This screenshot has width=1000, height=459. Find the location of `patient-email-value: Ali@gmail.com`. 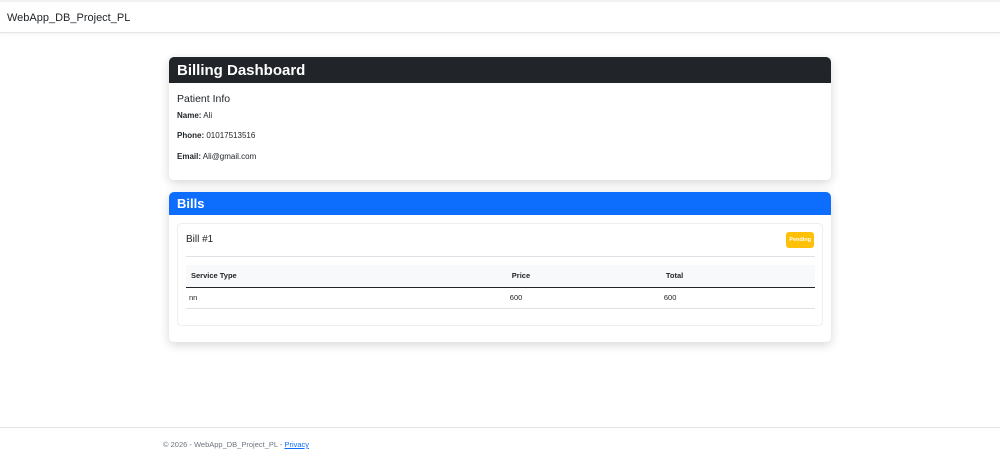

patient-email-value: Ali@gmail.com is located at coordinates (229, 156).